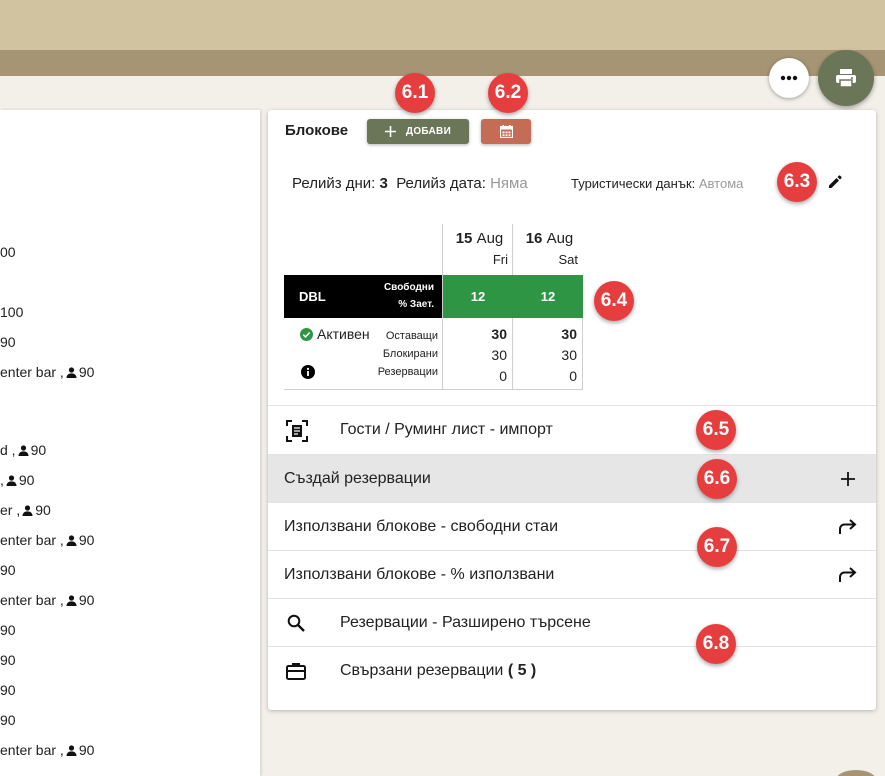 The width and height of the screenshot is (885, 776). I want to click on add-block-label: ДОБАВИ, so click(428, 131).